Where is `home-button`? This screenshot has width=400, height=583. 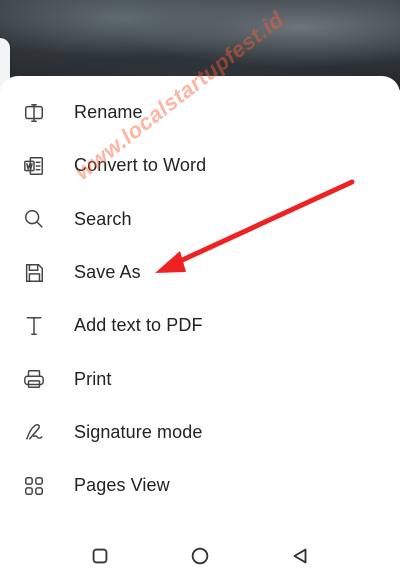 home-button is located at coordinates (200, 556).